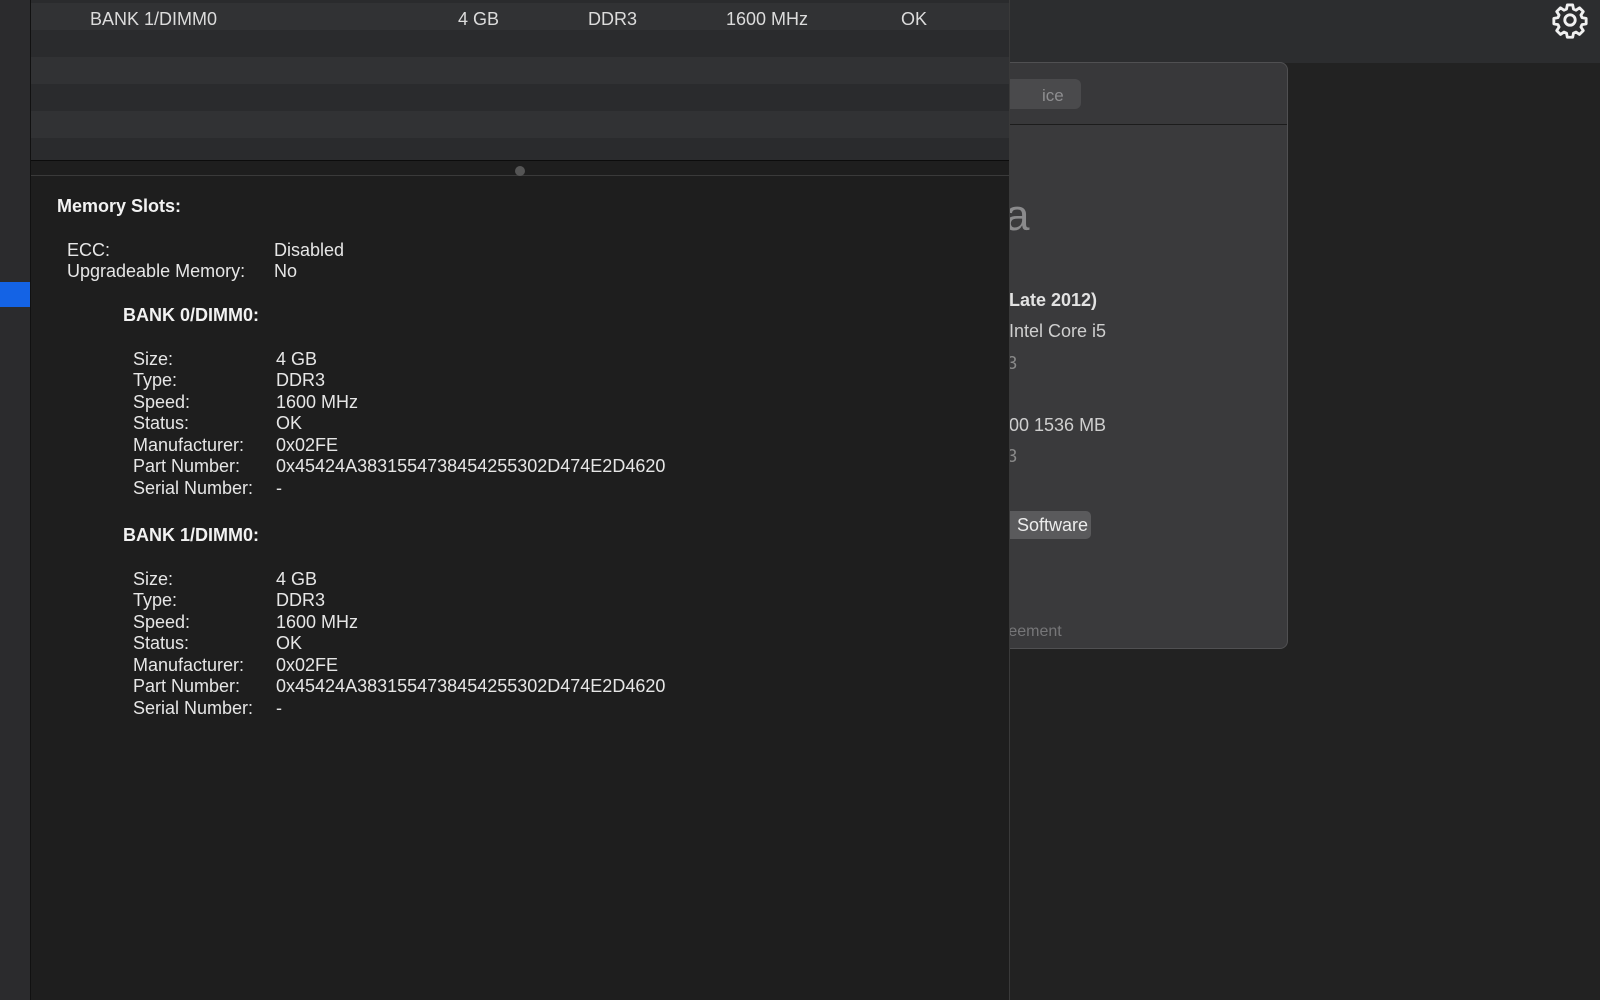  Describe the element at coordinates (286, 271) in the screenshot. I see `upgradeable-memory-value: No` at that location.